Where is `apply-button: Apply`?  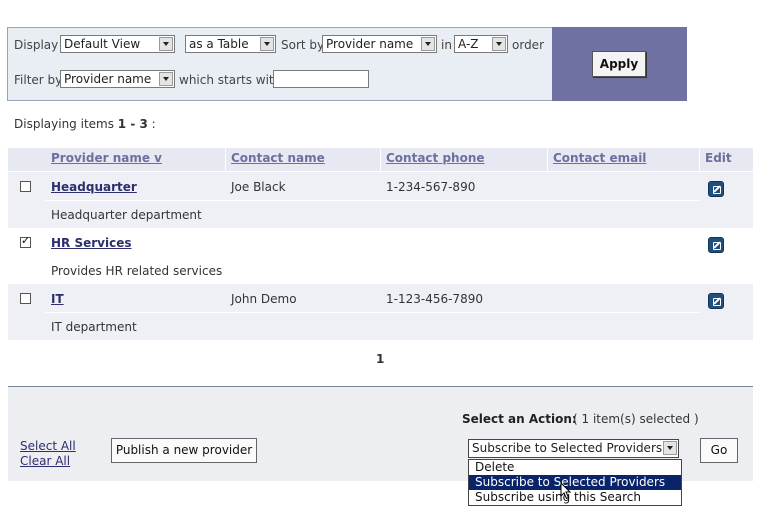
apply-button: Apply is located at coordinates (619, 64).